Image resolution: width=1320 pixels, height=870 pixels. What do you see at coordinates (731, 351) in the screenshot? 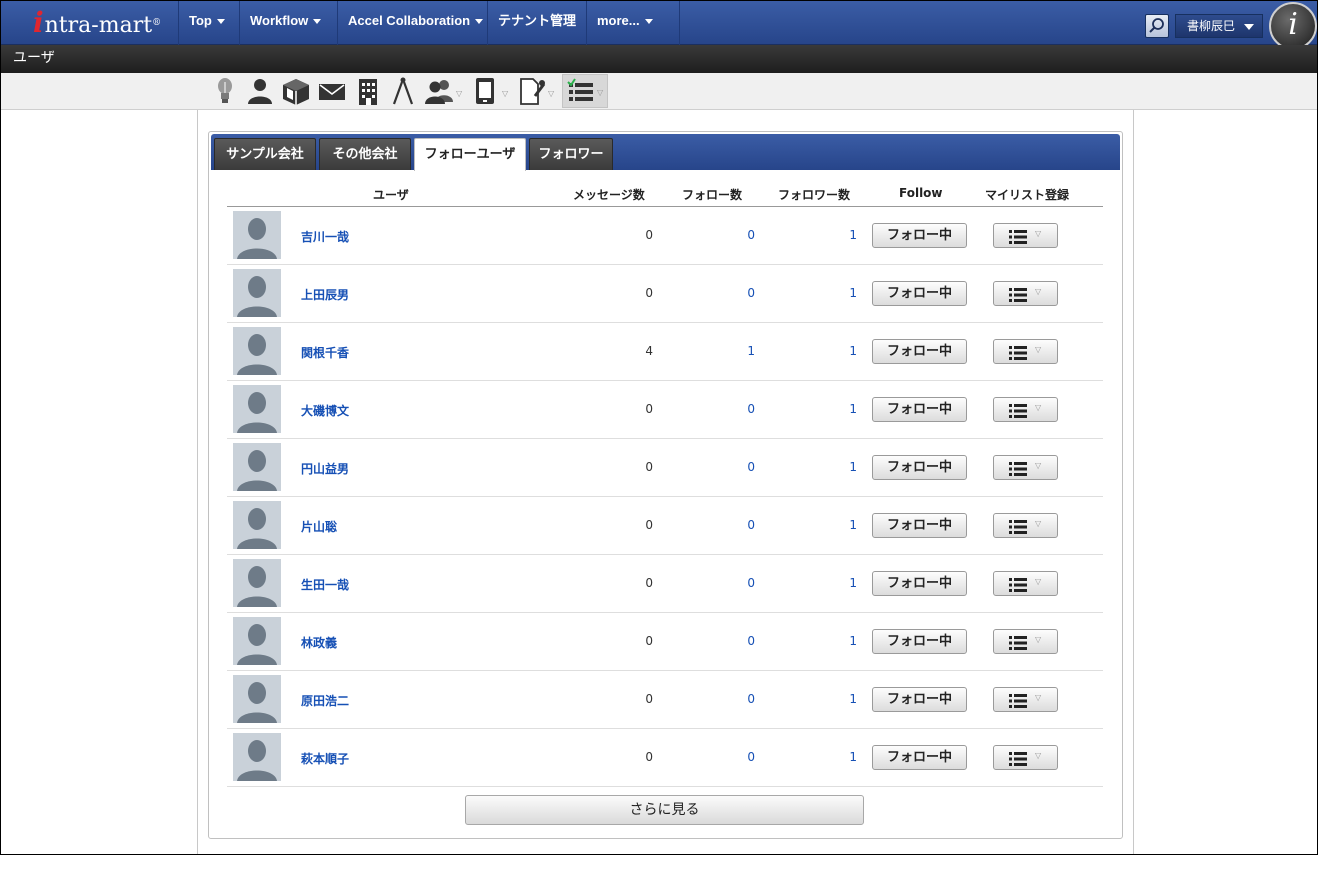
I see `follow-count-link: 1` at bounding box center [731, 351].